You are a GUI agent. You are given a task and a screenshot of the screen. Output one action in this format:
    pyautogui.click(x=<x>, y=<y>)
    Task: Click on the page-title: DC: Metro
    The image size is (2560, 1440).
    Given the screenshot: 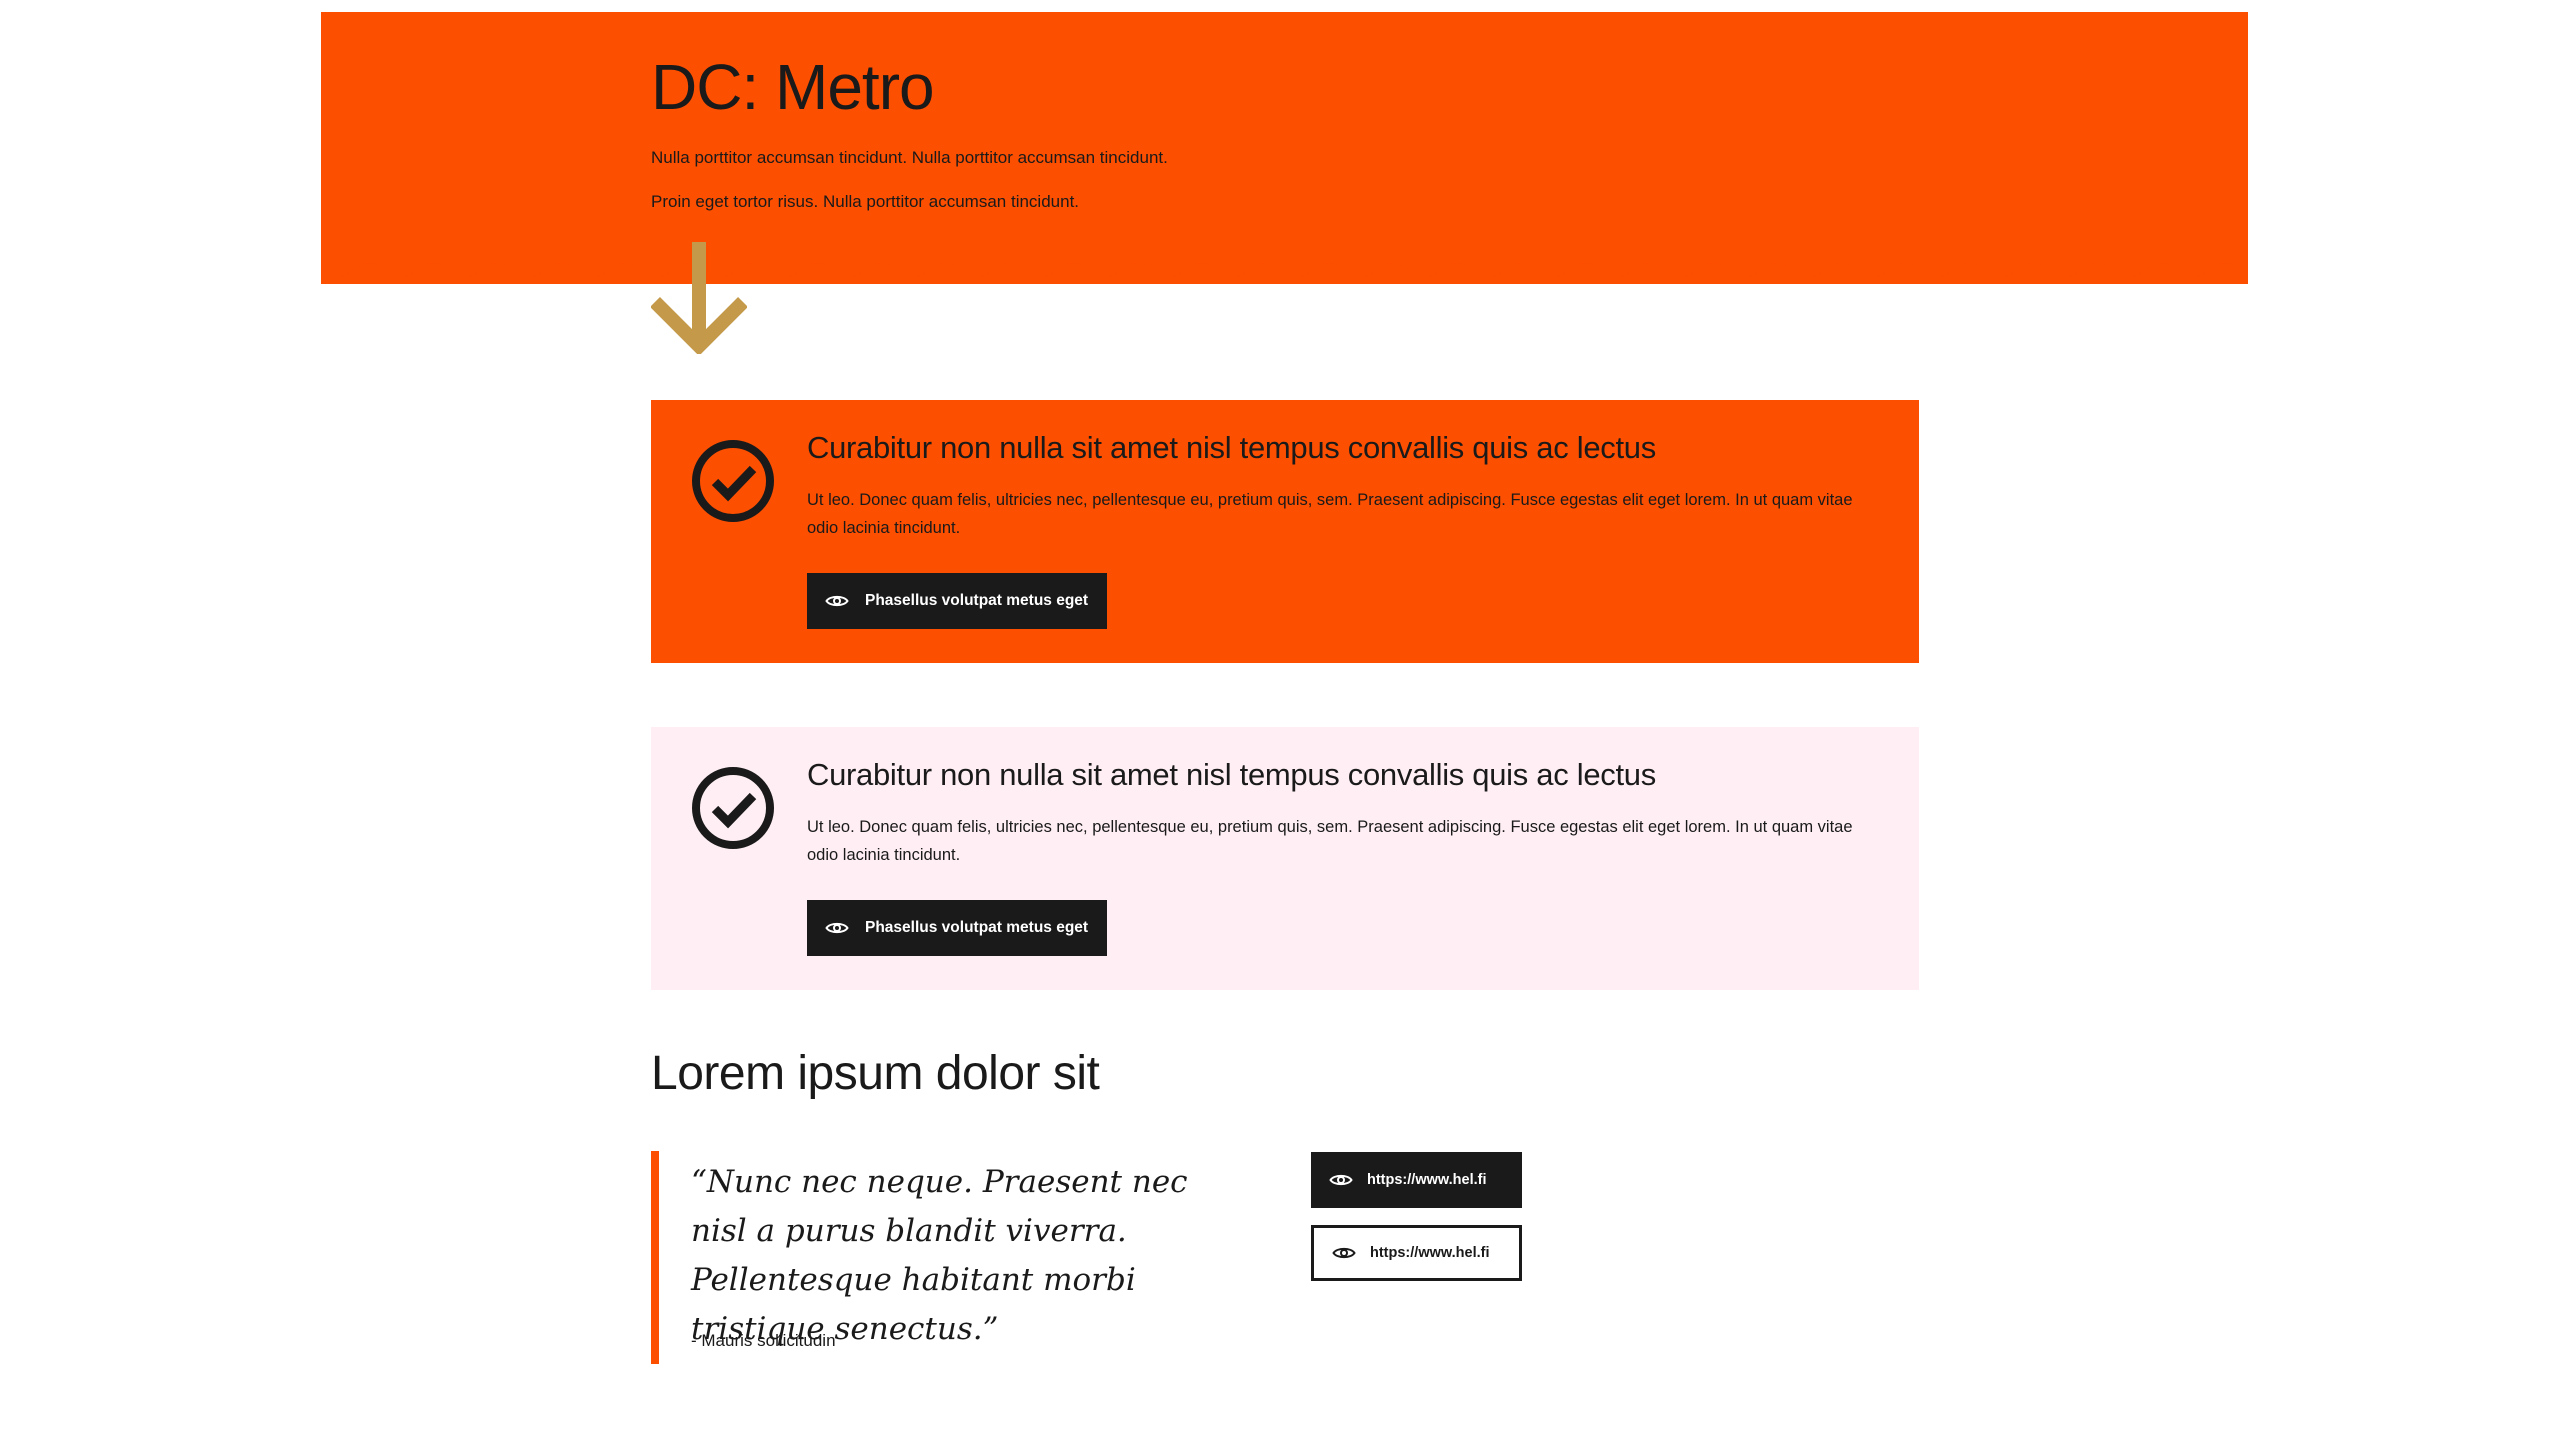 What is the action you would take?
    pyautogui.click(x=793, y=87)
    